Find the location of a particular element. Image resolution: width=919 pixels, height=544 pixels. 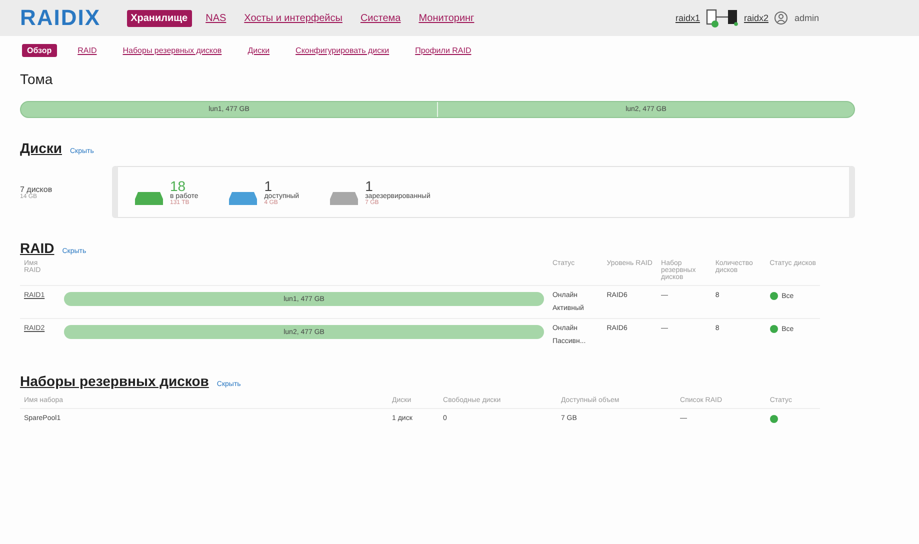

section-title: Тома is located at coordinates (37, 79).